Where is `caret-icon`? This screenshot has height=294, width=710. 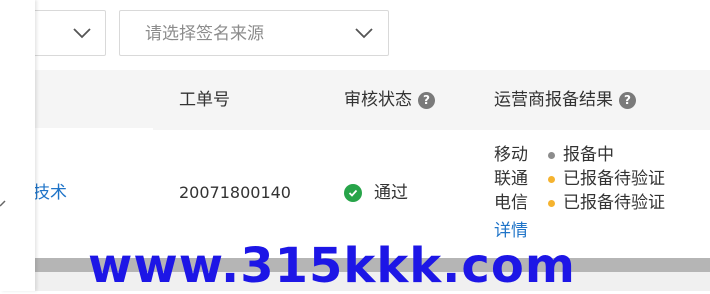 caret-icon is located at coordinates (3, 203).